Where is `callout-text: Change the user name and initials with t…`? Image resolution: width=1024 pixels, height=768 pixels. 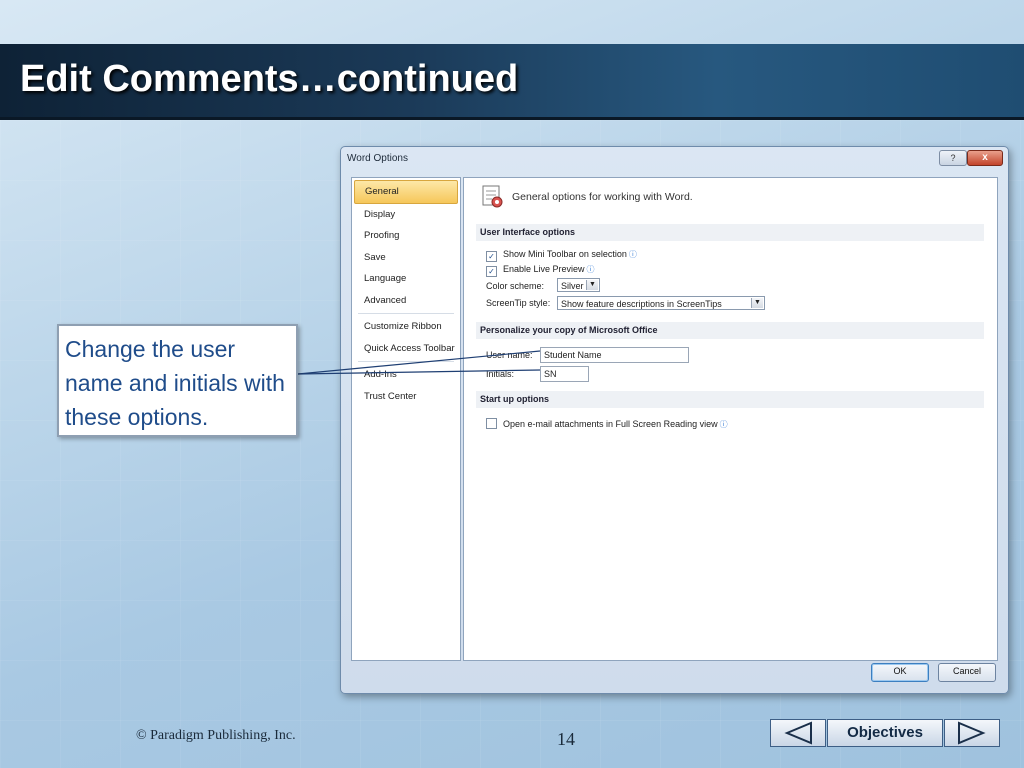 callout-text: Change the user name and initials with t… is located at coordinates (175, 383).